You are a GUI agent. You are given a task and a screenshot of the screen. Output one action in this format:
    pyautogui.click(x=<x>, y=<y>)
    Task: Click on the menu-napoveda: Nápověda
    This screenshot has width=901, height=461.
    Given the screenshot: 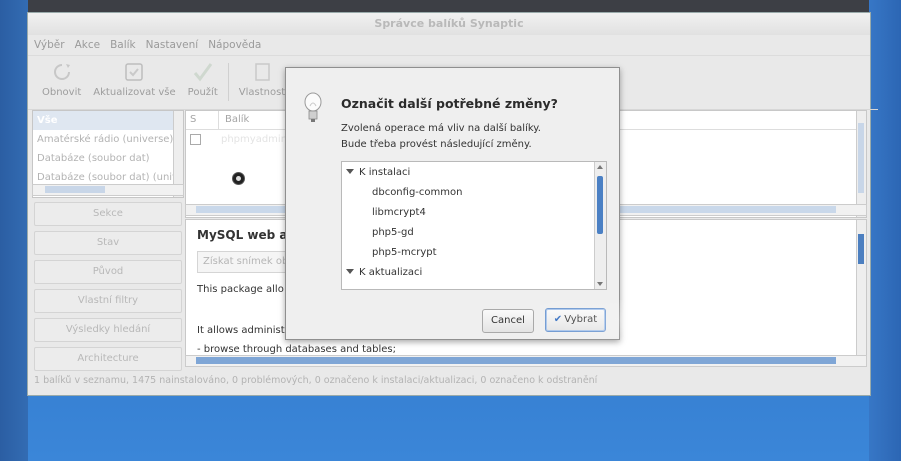 What is the action you would take?
    pyautogui.click(x=234, y=45)
    